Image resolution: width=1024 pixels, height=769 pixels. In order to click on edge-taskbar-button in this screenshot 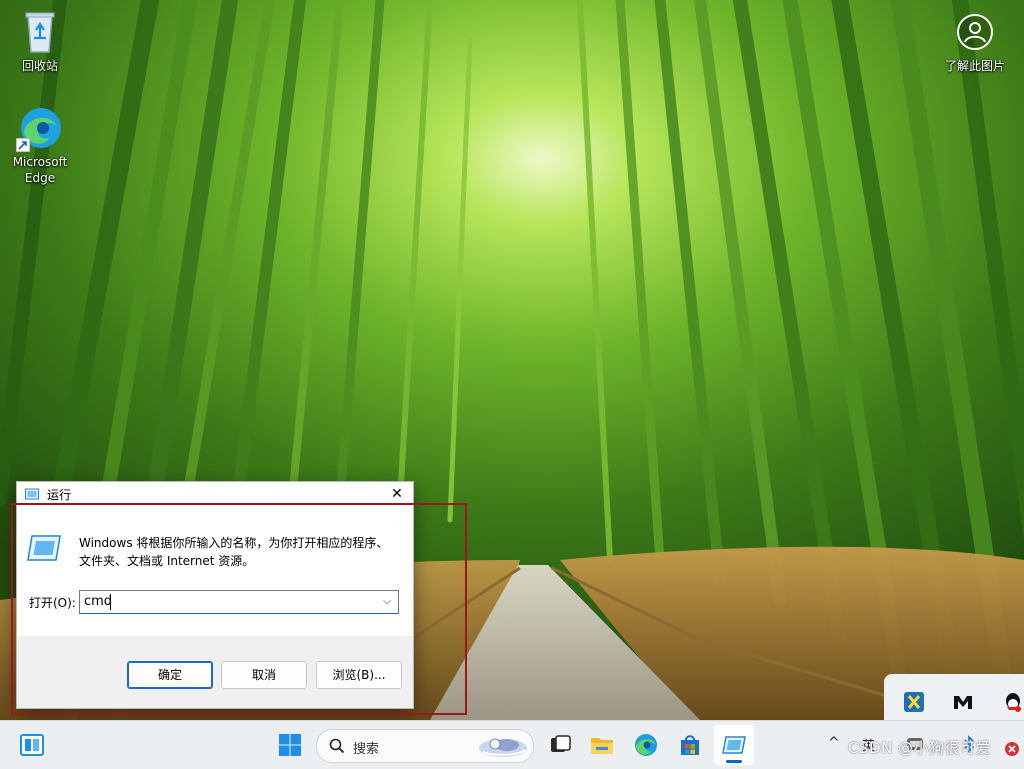, I will do `click(646, 745)`.